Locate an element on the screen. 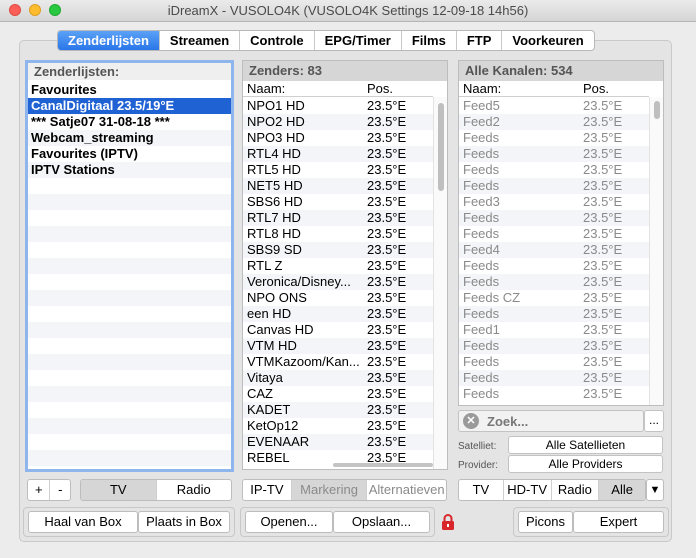  tab-voorkeuren: Voorkeuren is located at coordinates (547, 40).